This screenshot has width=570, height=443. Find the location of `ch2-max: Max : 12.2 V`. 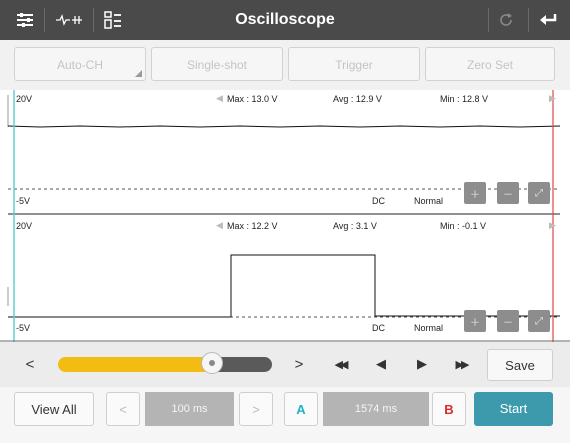

ch2-max: Max : 12.2 V is located at coordinates (252, 226).